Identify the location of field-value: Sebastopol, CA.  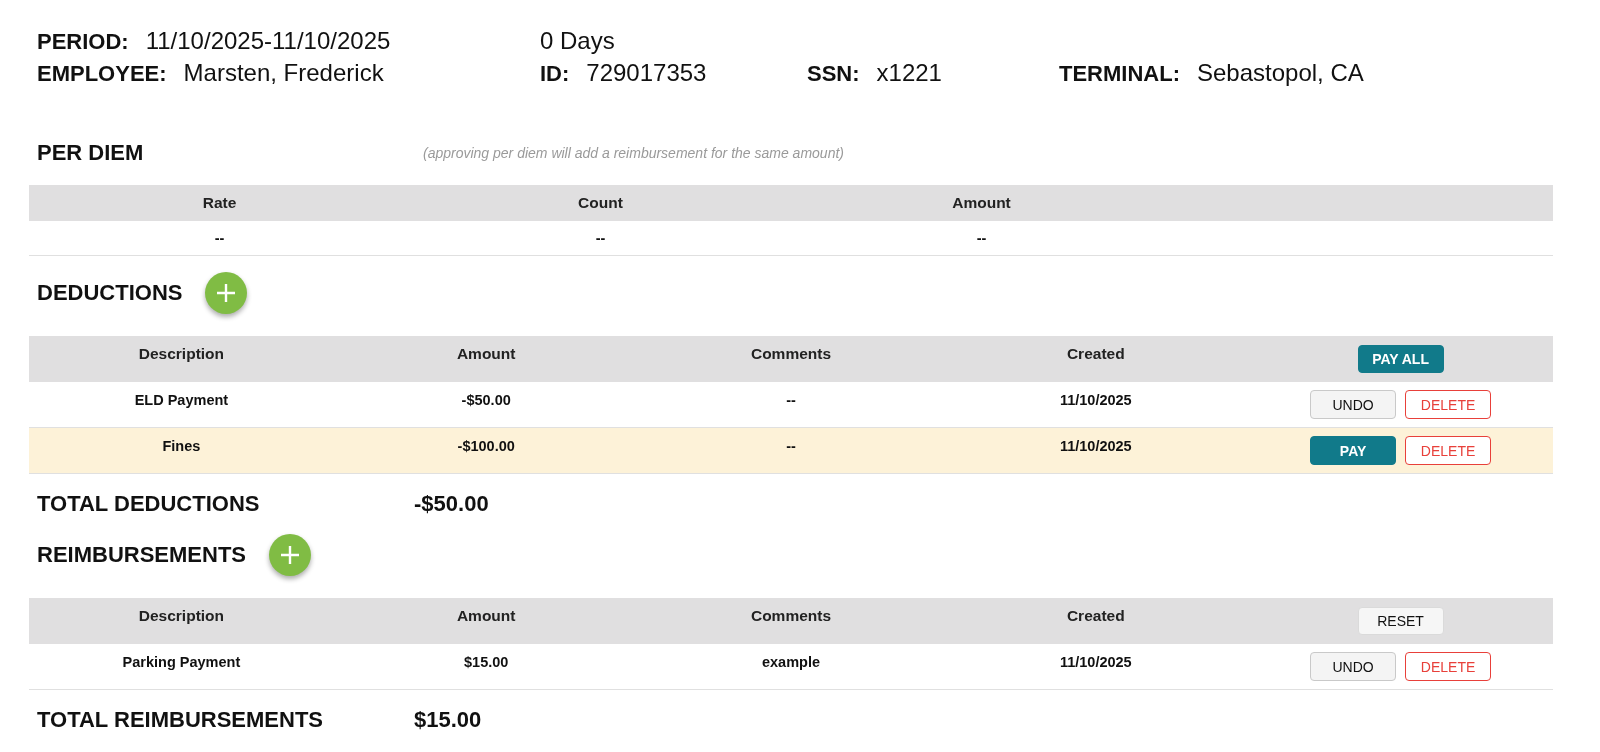
(1280, 73).